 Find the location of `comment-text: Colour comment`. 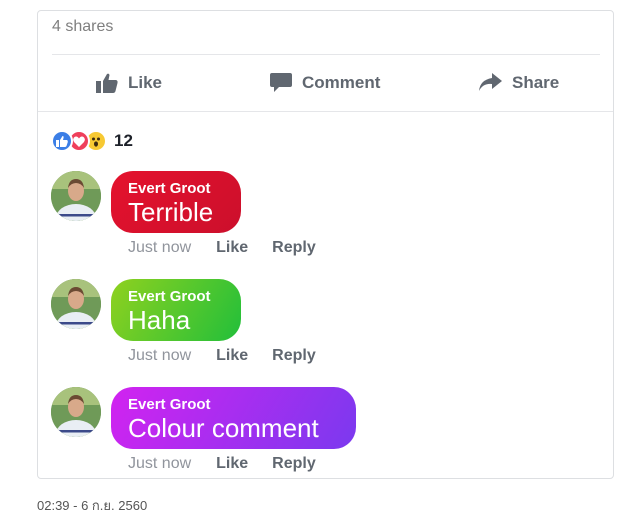

comment-text: Colour comment is located at coordinates (223, 428).